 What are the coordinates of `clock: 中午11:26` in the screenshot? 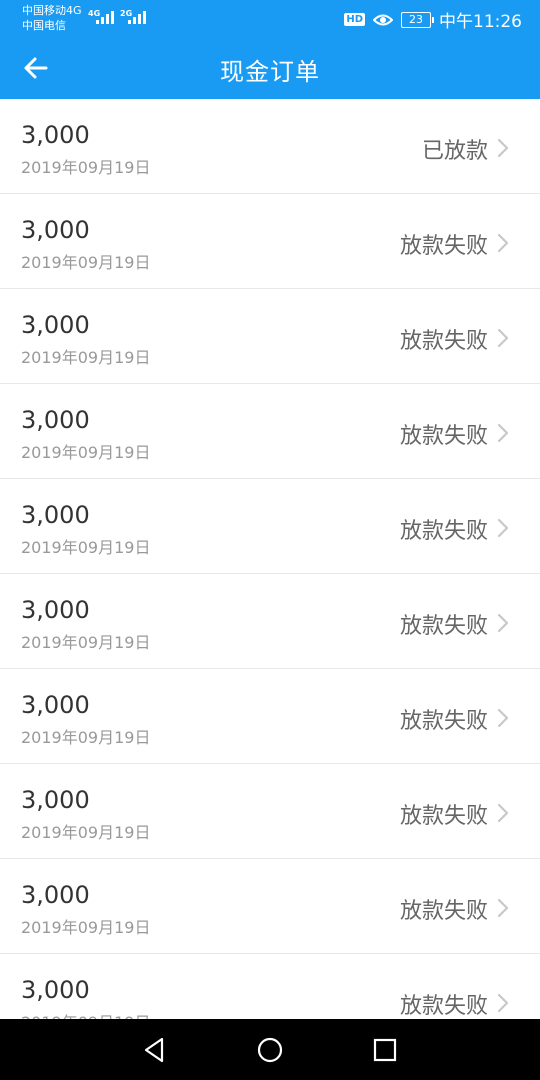 It's located at (480, 22).